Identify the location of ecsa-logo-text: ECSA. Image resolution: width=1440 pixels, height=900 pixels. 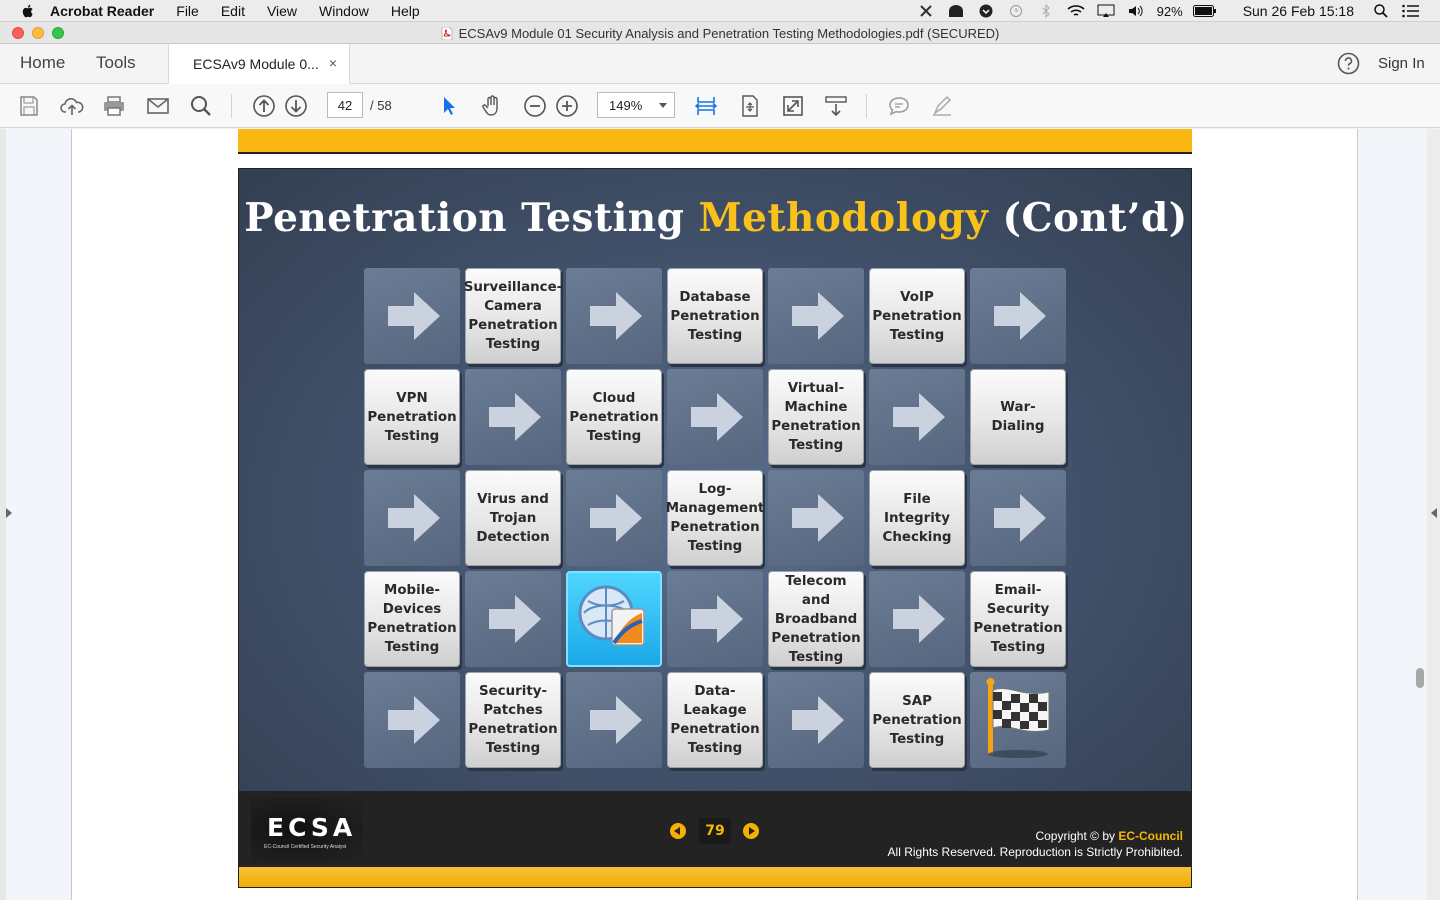
(312, 827).